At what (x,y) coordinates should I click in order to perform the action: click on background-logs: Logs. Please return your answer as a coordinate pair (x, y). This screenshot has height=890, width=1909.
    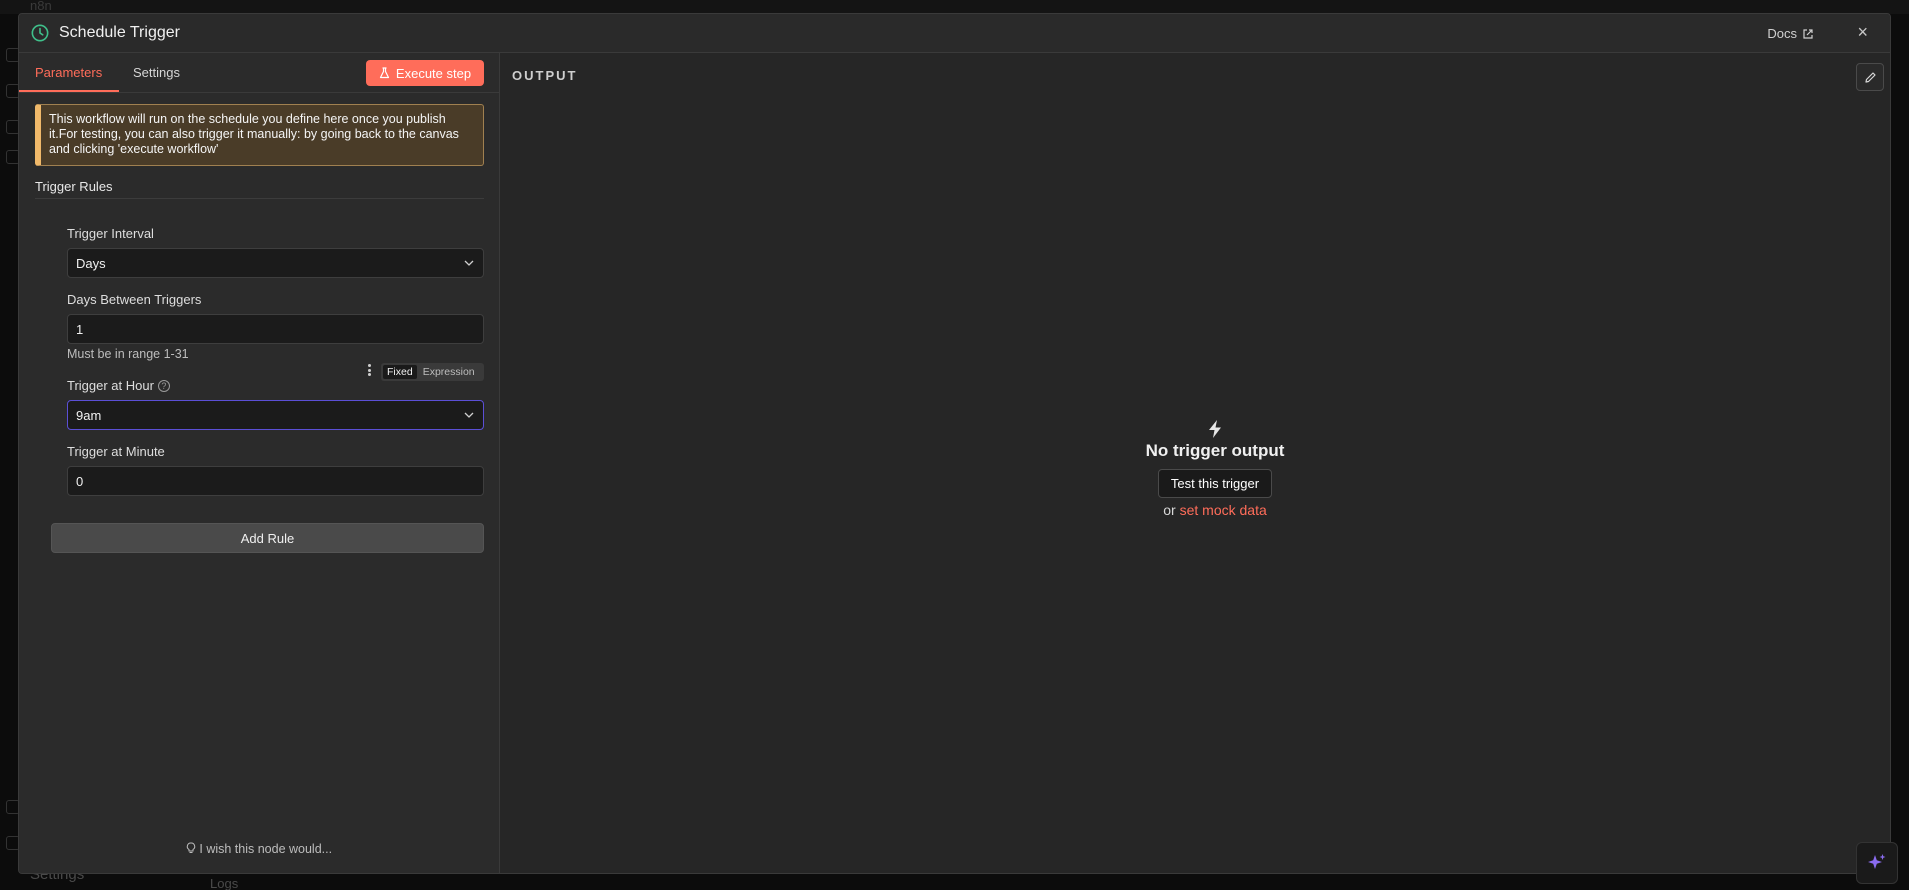
    Looking at the image, I should click on (224, 883).